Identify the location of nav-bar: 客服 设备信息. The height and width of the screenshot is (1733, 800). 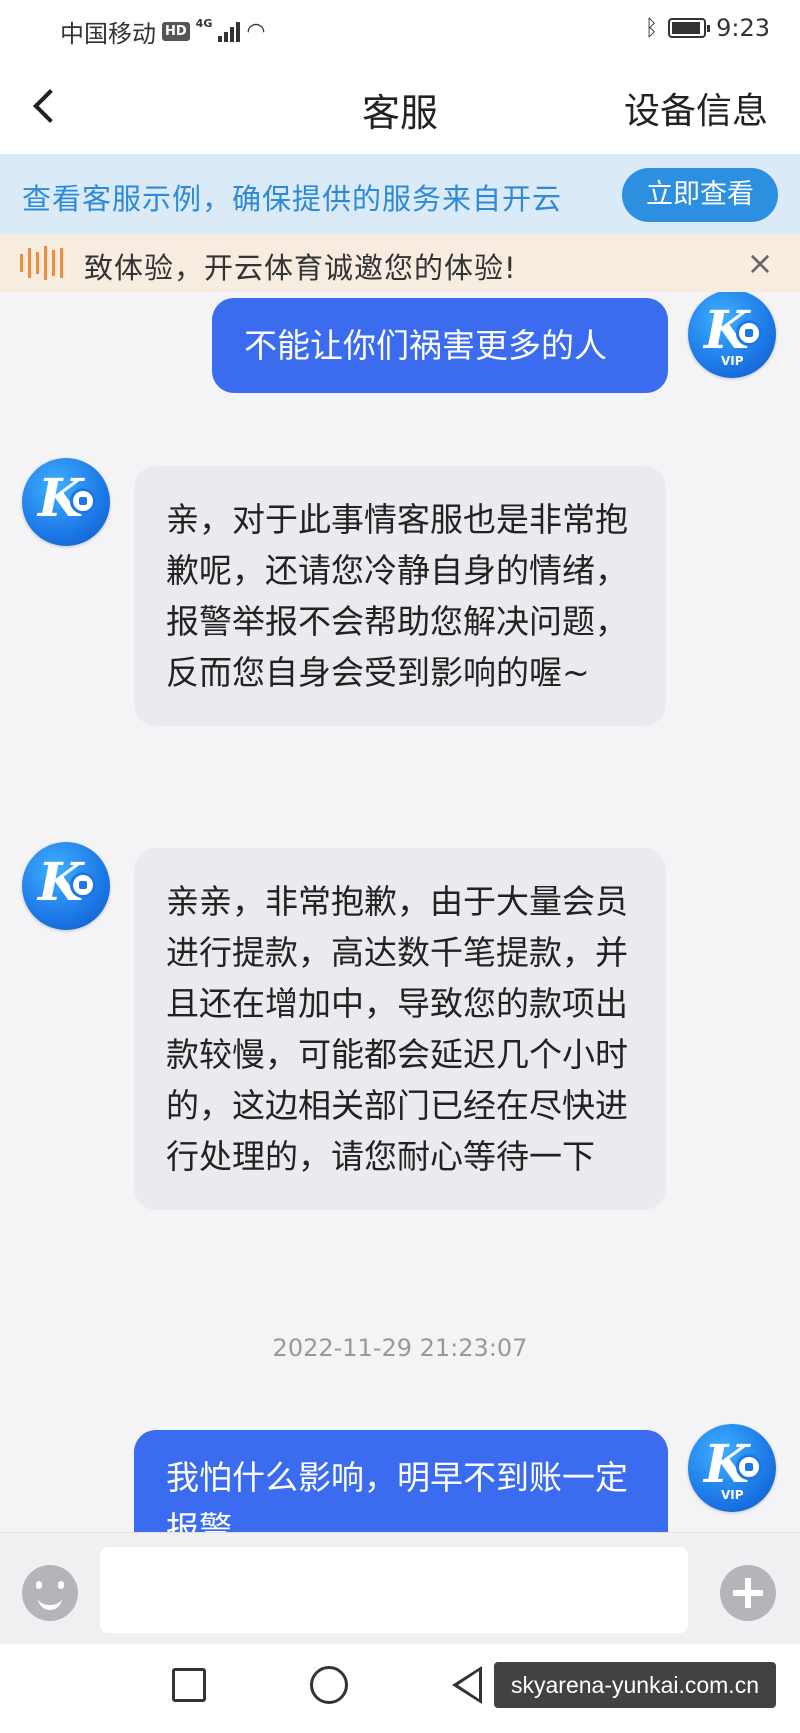
(400, 106).